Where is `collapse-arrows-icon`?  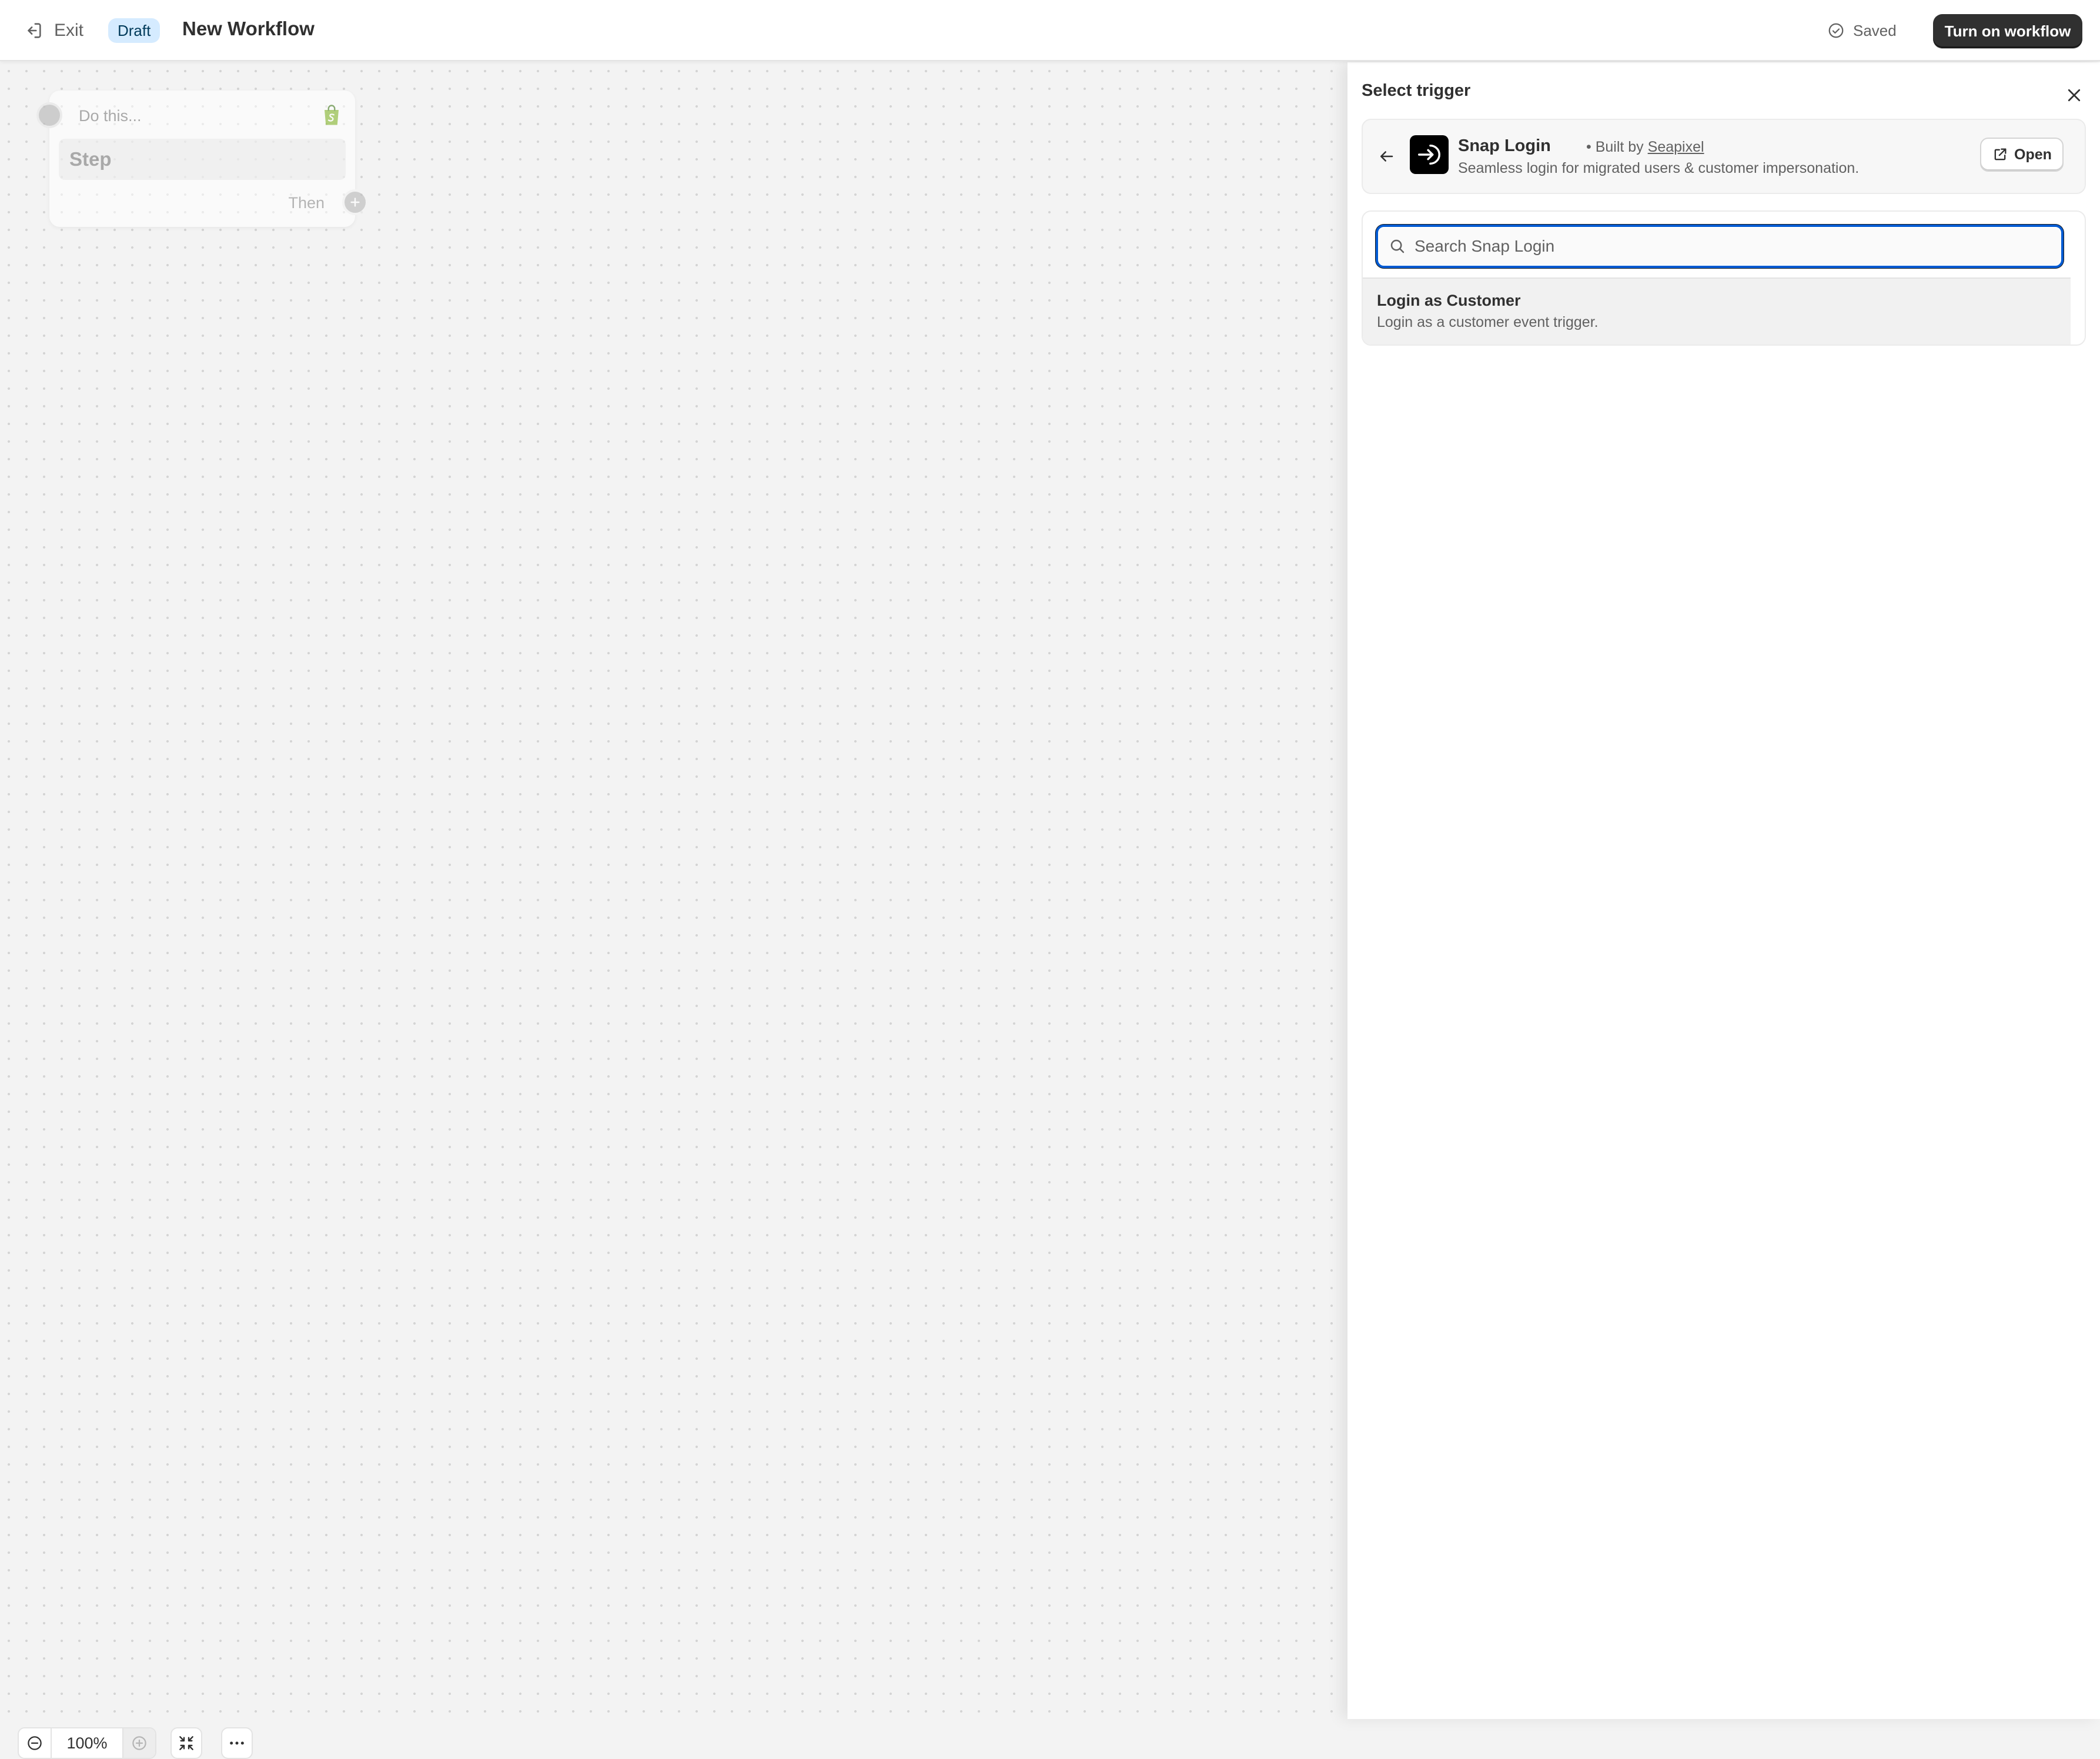 collapse-arrows-icon is located at coordinates (186, 1743).